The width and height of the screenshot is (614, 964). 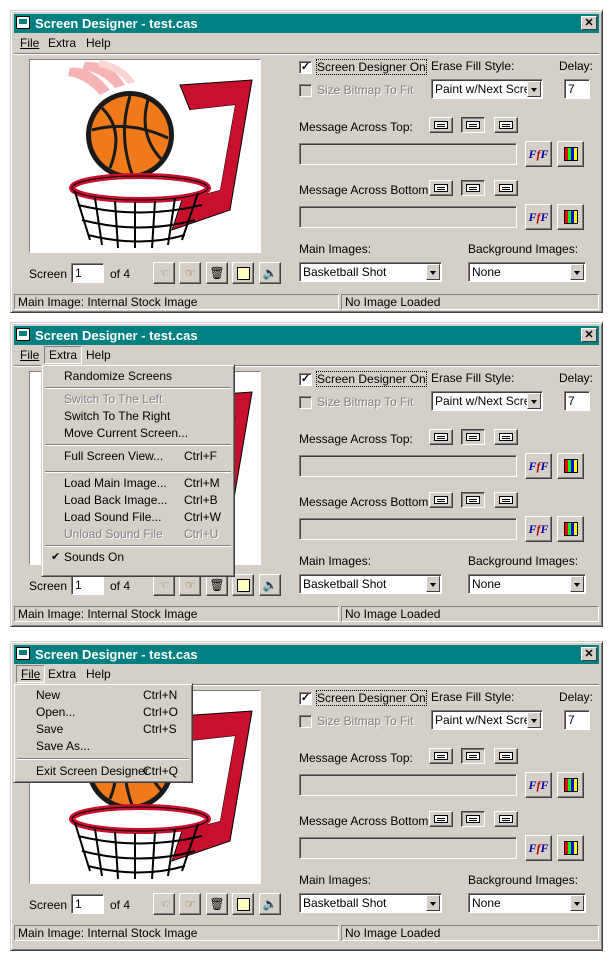 I want to click on extra-menu-item-load-main-image: Load Main Image... Ctrl+M, so click(x=138, y=483).